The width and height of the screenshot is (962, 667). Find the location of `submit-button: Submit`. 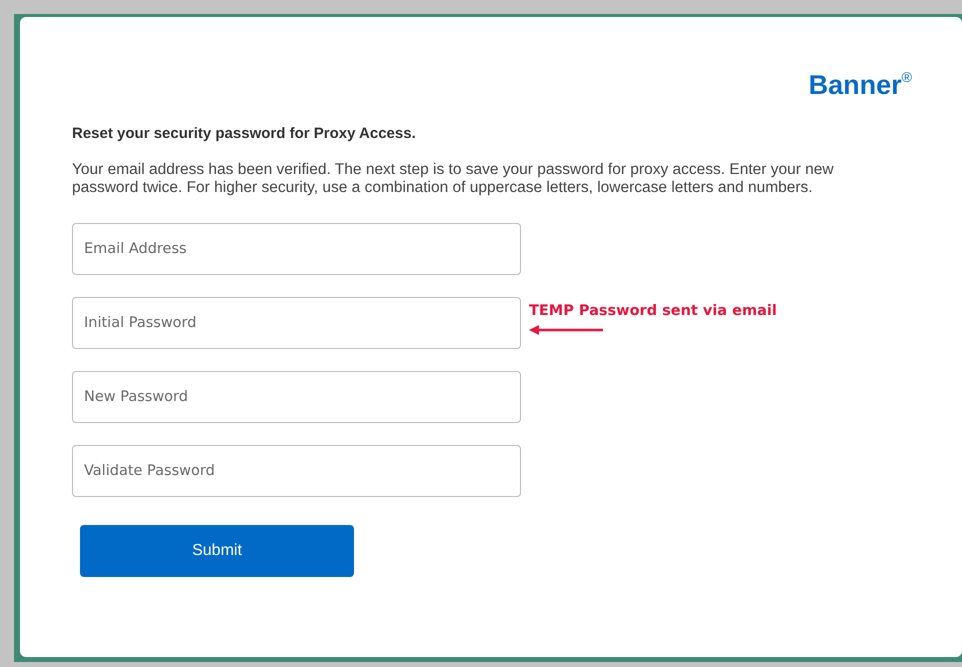

submit-button: Submit is located at coordinates (217, 551).